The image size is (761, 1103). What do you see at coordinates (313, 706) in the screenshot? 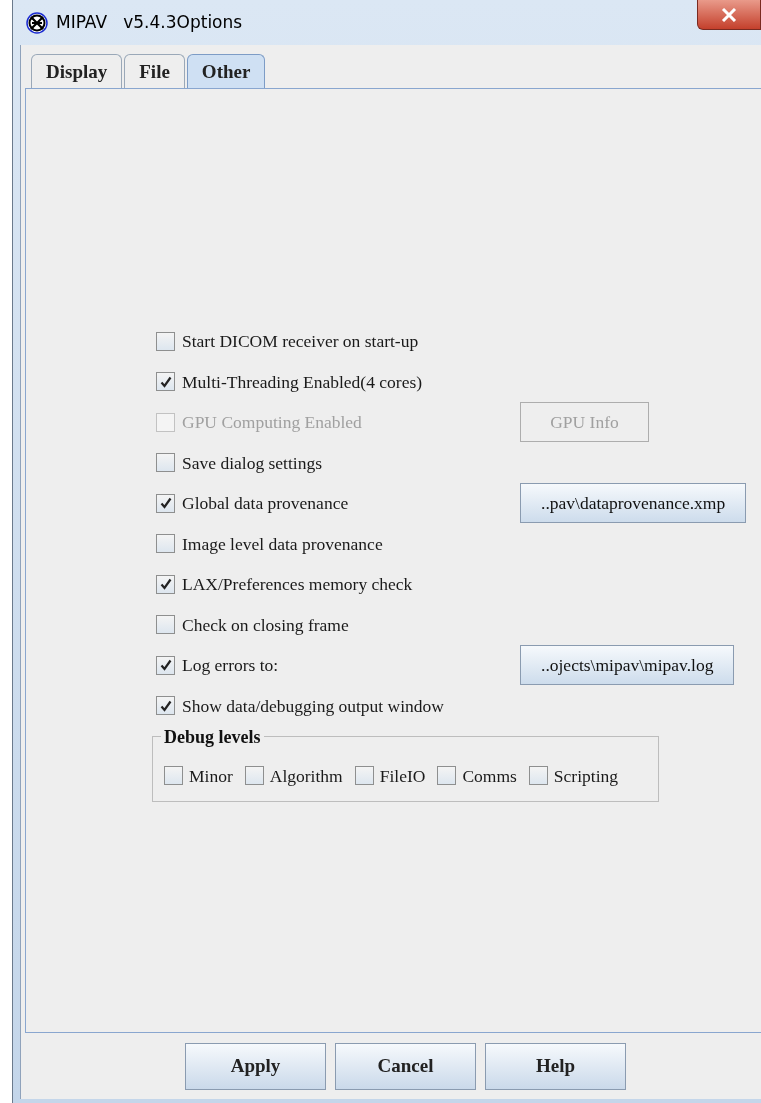
I see `option-label: Show data/debugging output window` at bounding box center [313, 706].